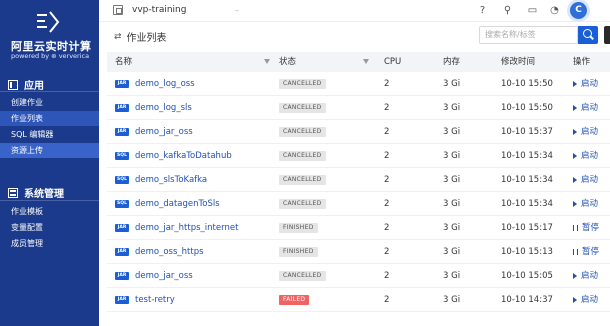 The height and width of the screenshot is (326, 610). What do you see at coordinates (26, 84) in the screenshot?
I see `section-app: 应用` at bounding box center [26, 84].